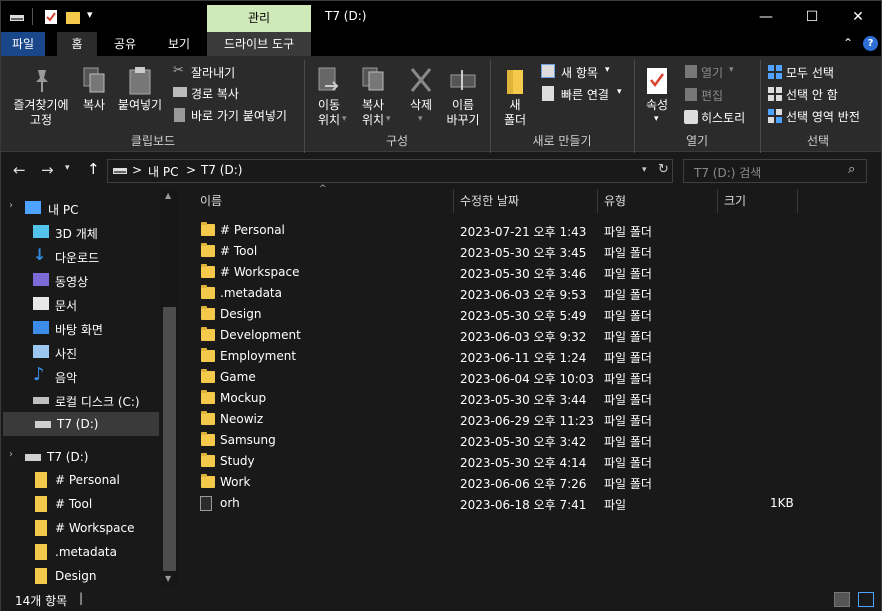 The width and height of the screenshot is (882, 611). I want to click on new-folder-qat-icon, so click(73, 17).